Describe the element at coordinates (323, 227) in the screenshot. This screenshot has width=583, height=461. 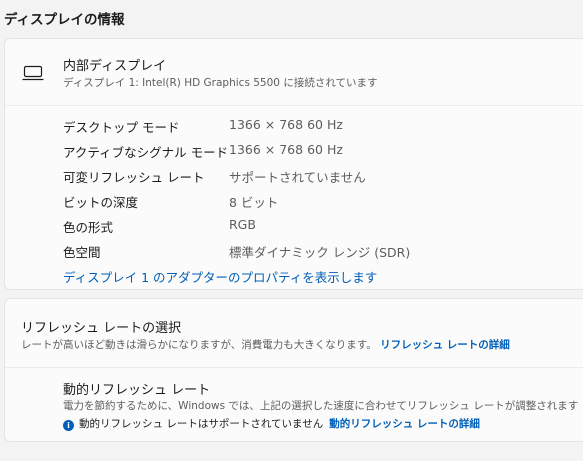
I see `spec-row-color-format: 色の形式 RGB` at that location.